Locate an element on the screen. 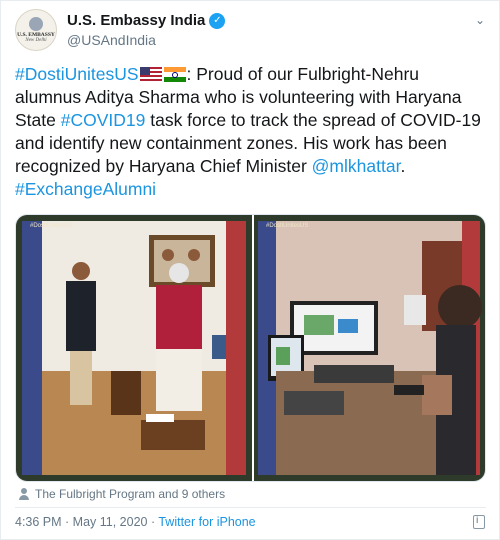  author-handle: @USAndIndia is located at coordinates (146, 40).